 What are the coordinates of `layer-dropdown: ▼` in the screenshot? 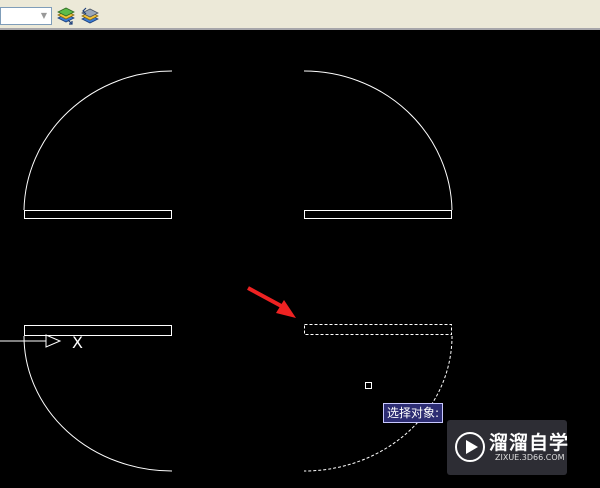 It's located at (26, 16).